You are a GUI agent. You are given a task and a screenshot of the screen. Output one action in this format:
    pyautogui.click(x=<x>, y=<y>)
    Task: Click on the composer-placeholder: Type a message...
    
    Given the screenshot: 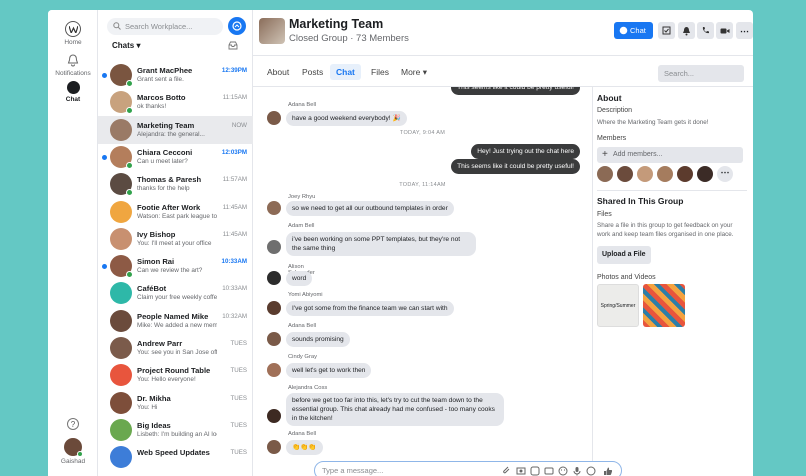 What is the action you would take?
    pyautogui.click(x=353, y=470)
    